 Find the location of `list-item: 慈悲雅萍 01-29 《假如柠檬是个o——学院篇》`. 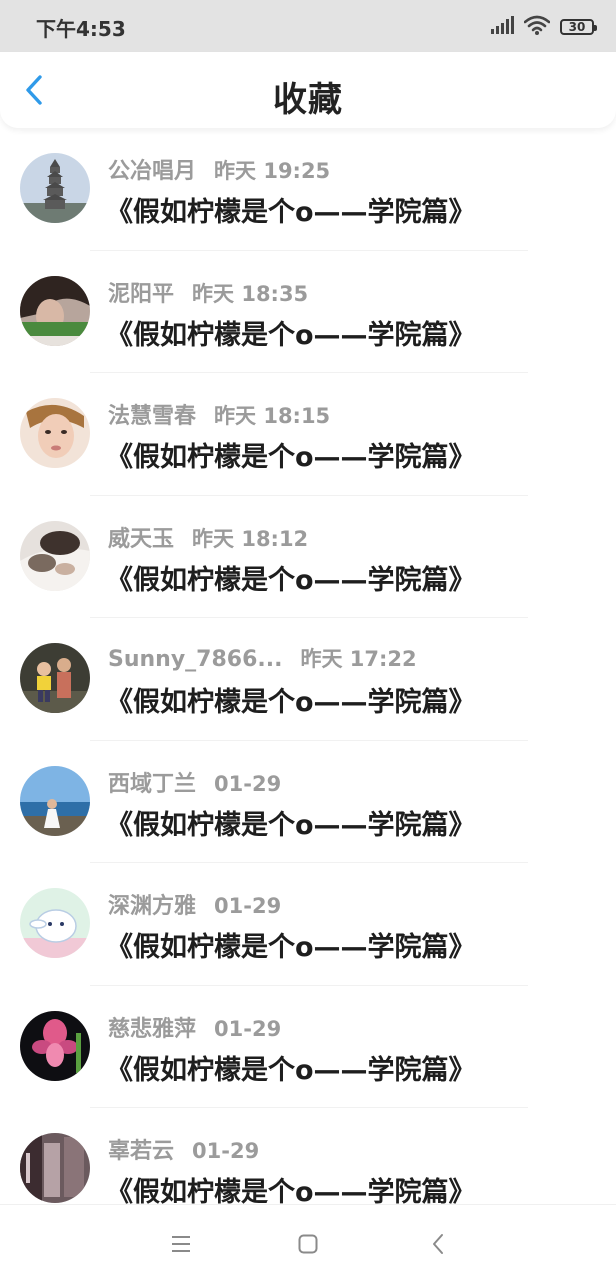

list-item: 慈悲雅萍 01-29 《假如柠檬是个o——学院篇》 is located at coordinates (308, 1047).